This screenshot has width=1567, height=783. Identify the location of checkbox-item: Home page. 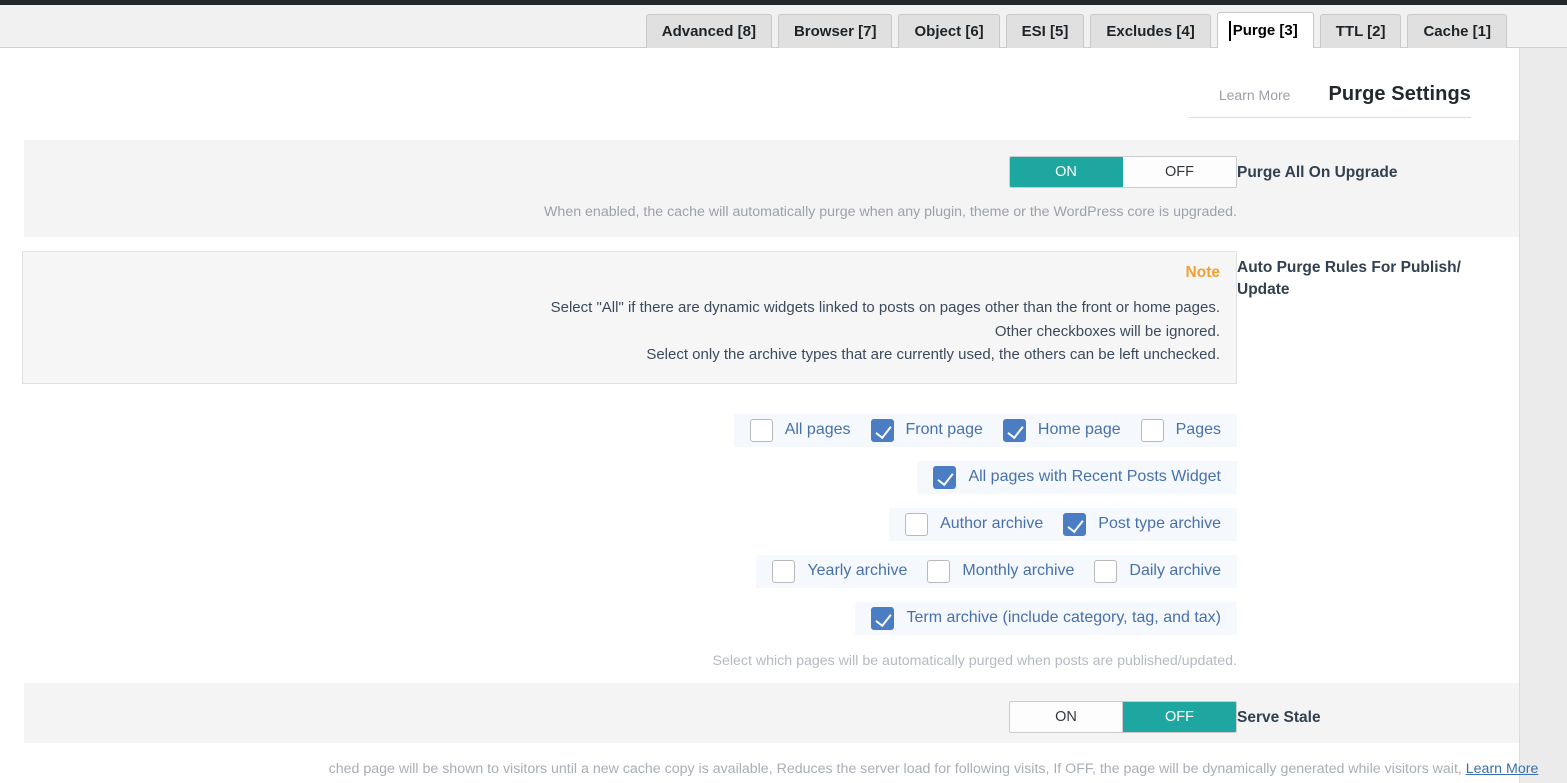
(1062, 430).